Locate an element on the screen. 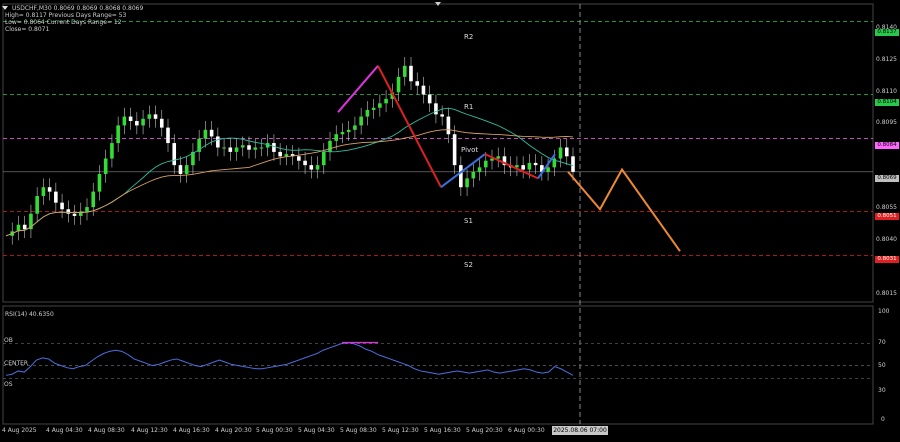 This screenshot has width=900, height=442. r2-label: R2 is located at coordinates (469, 37).